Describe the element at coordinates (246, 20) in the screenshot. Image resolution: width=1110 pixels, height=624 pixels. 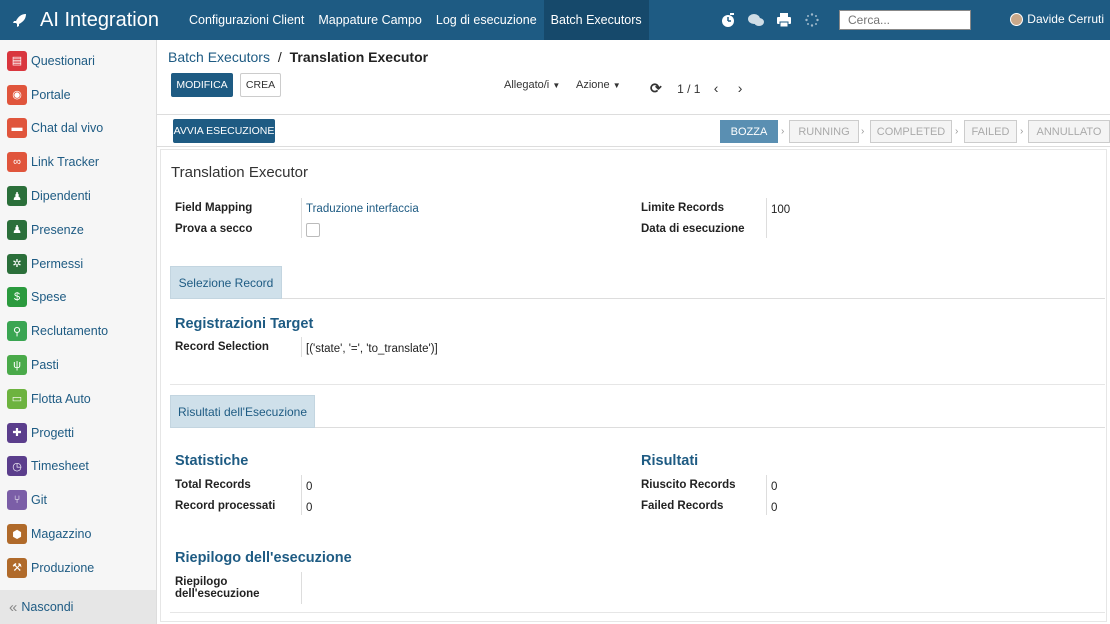
I see `menu-configurazioni-client: Configurazioni Client` at that location.